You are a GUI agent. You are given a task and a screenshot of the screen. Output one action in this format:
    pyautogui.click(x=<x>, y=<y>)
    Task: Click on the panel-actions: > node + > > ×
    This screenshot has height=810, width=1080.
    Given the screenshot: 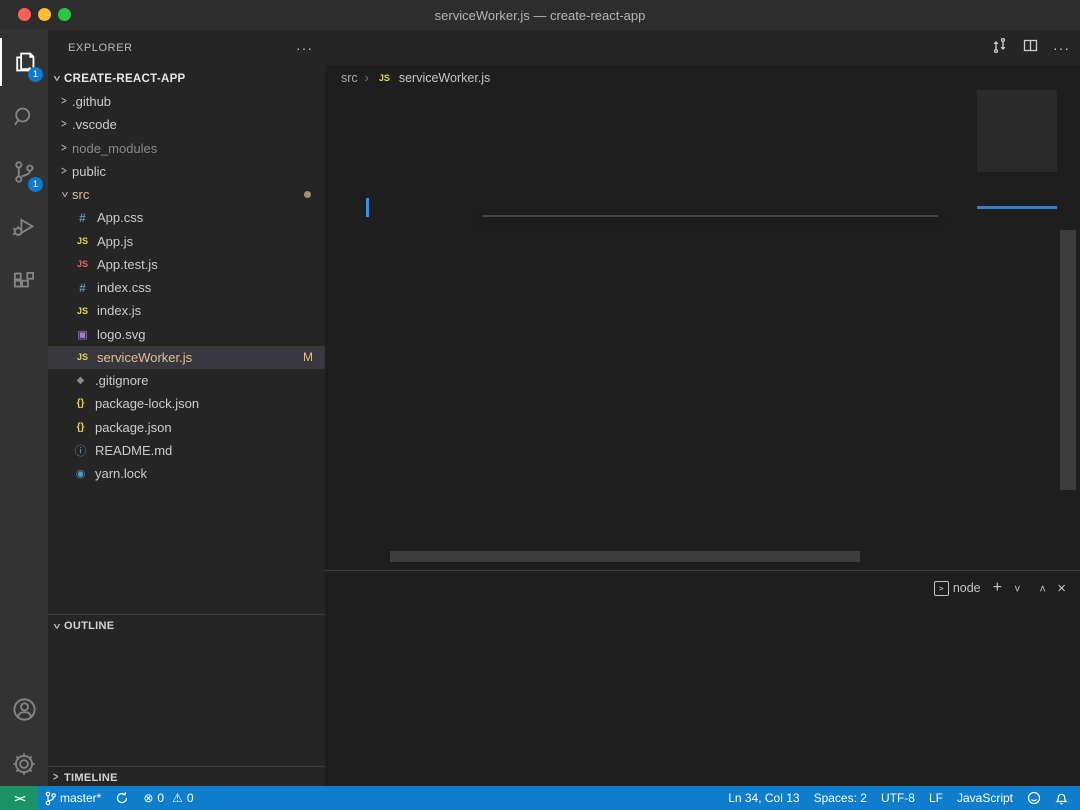 What is the action you would take?
    pyautogui.click(x=999, y=588)
    